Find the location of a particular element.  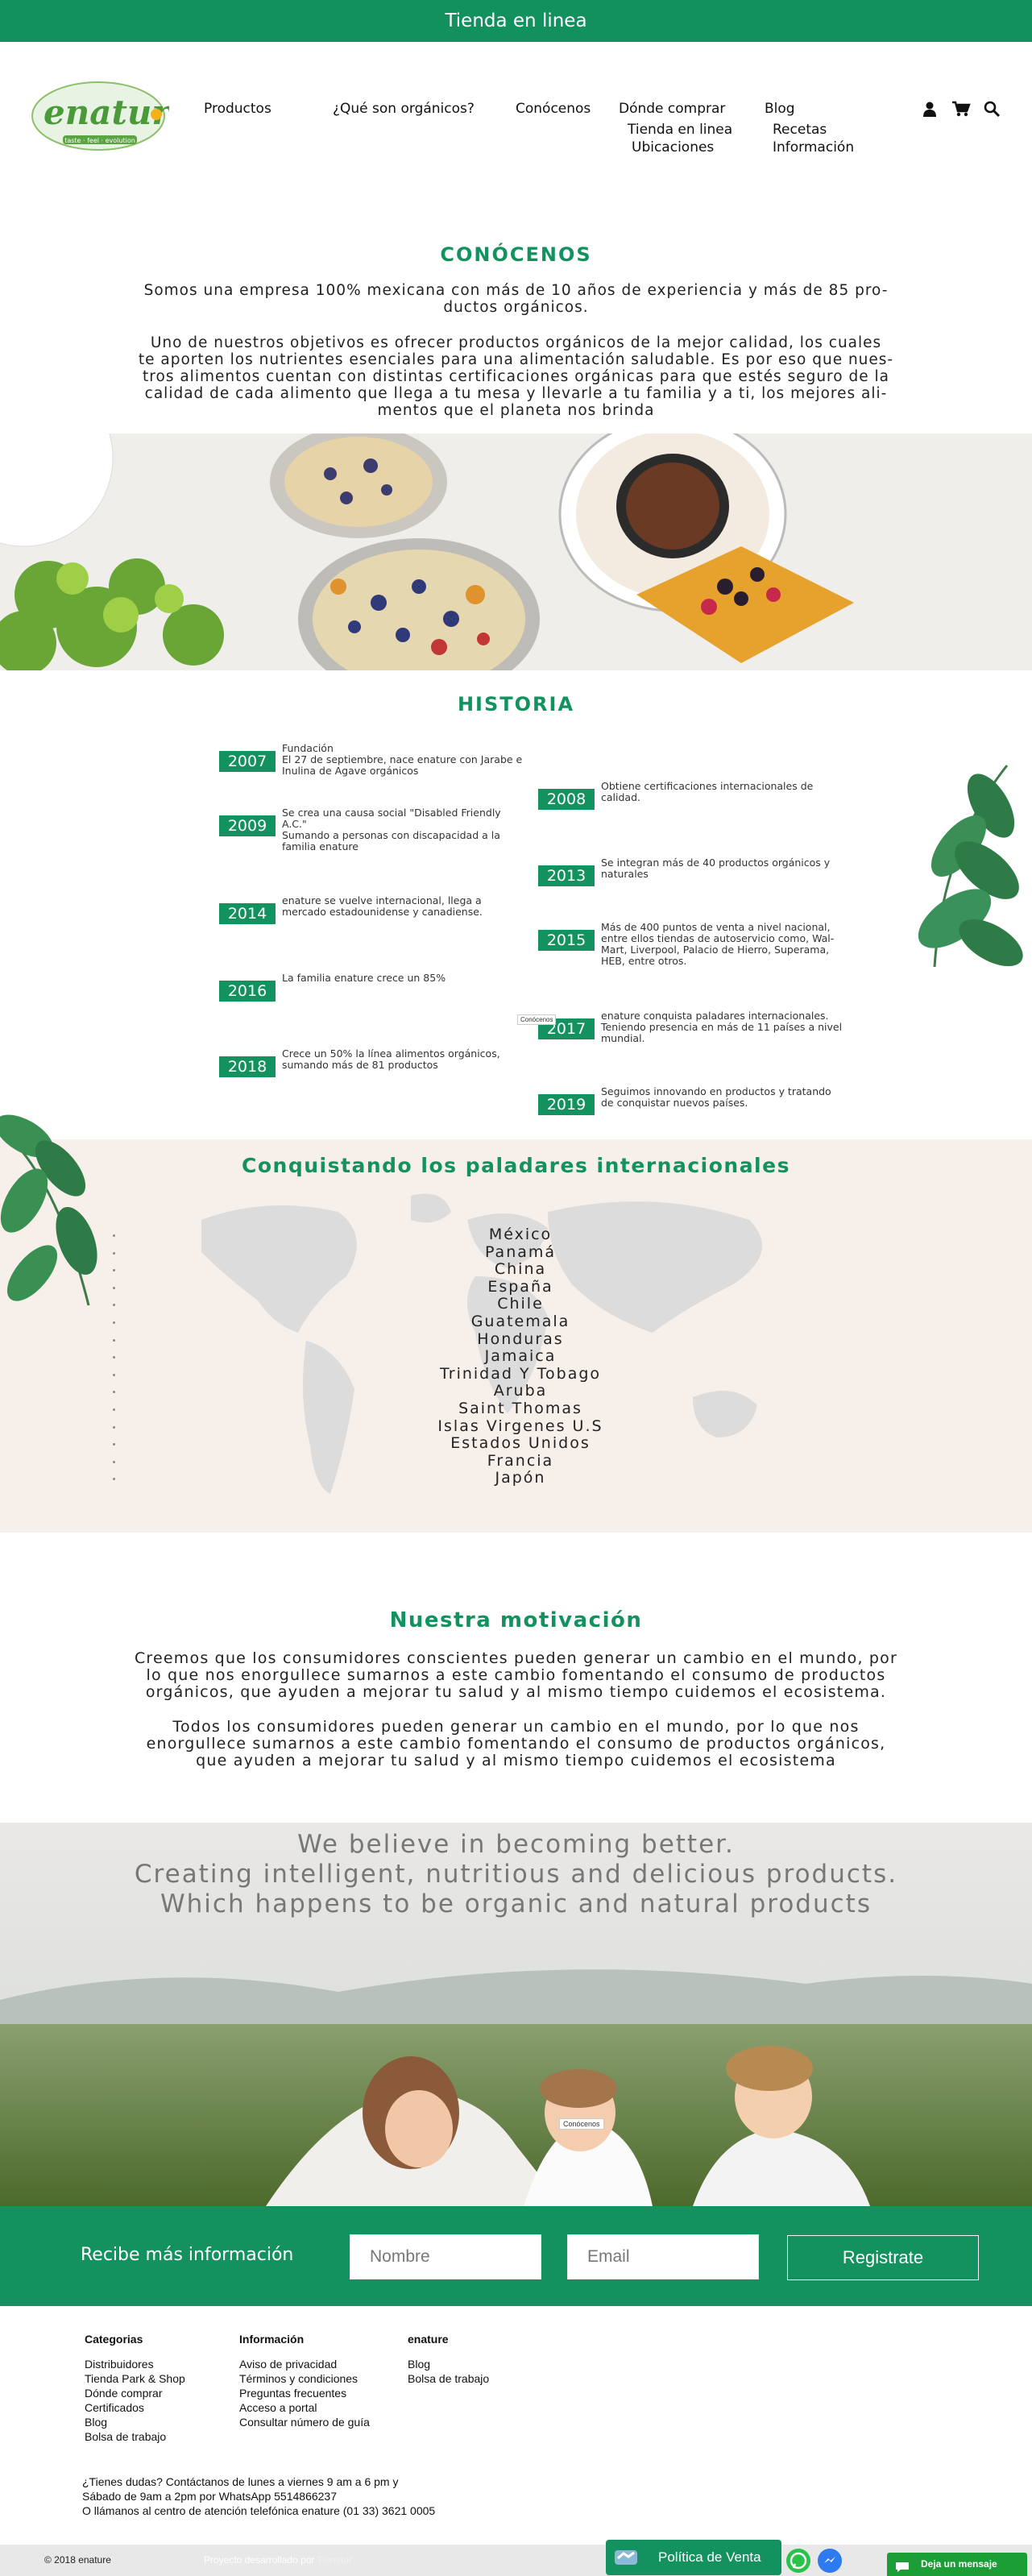

email-input: Email is located at coordinates (663, 2256).